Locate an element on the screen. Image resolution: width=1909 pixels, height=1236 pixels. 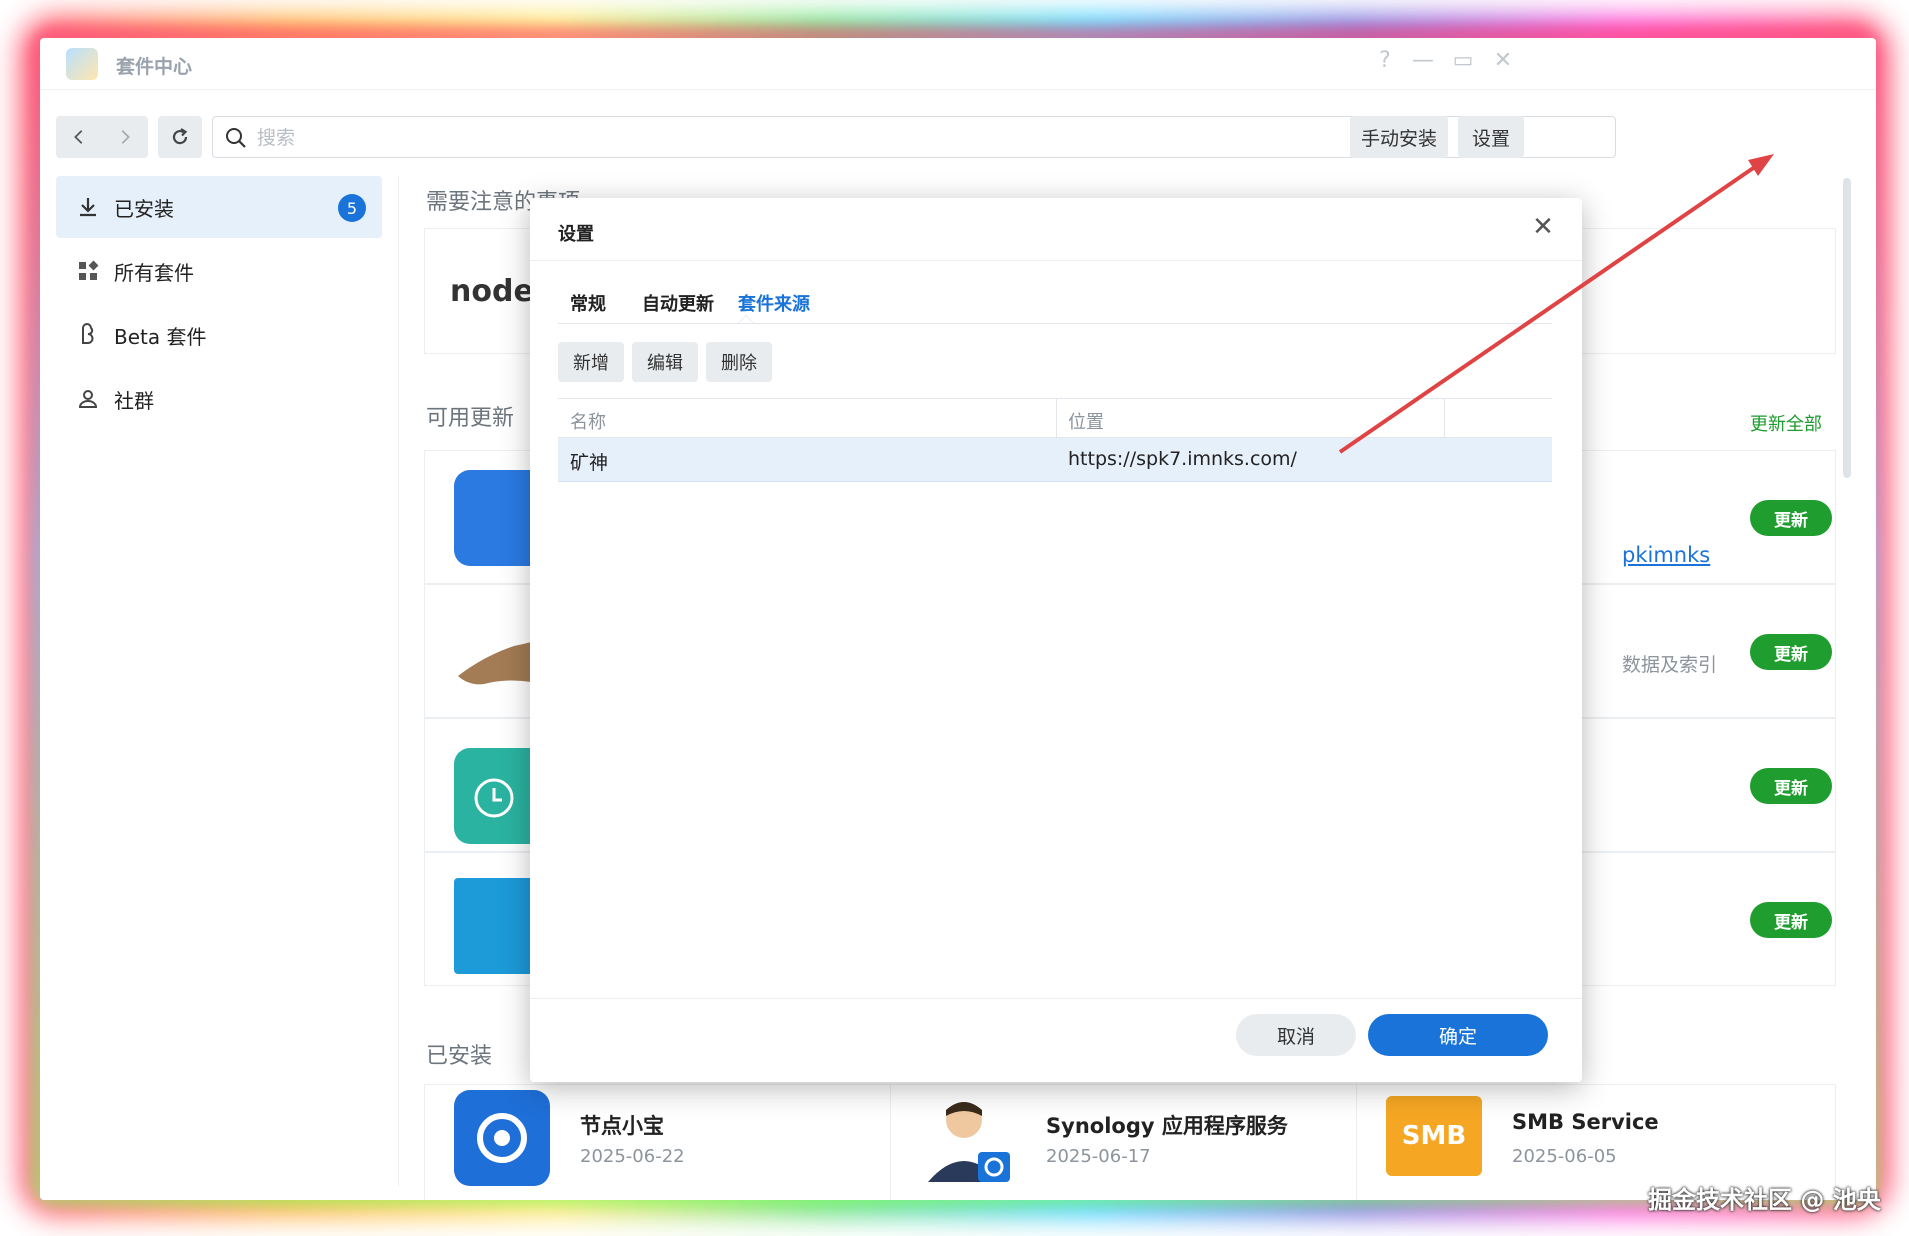
dialog-close-icon: ✕ is located at coordinates (1543, 227).